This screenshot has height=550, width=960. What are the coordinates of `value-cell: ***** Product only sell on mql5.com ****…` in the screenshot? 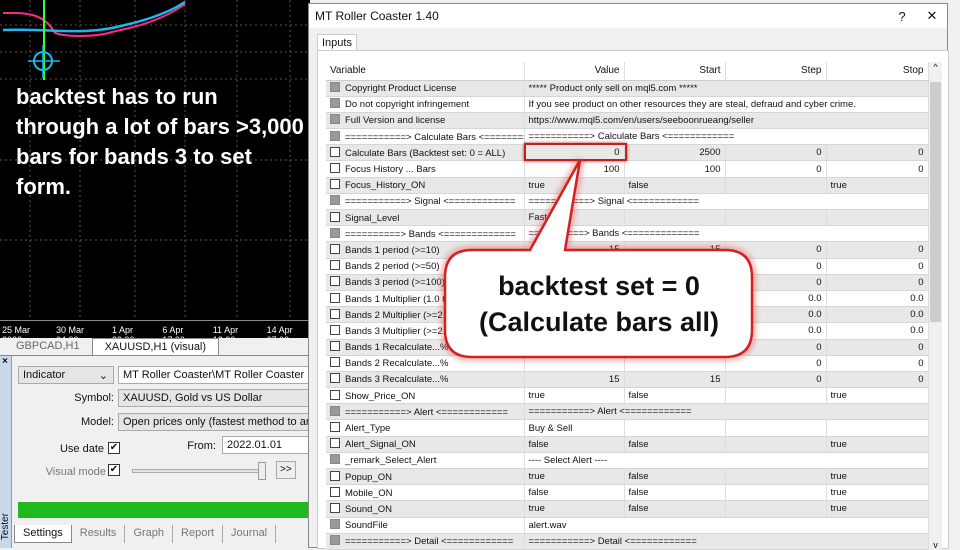 It's located at (726, 88).